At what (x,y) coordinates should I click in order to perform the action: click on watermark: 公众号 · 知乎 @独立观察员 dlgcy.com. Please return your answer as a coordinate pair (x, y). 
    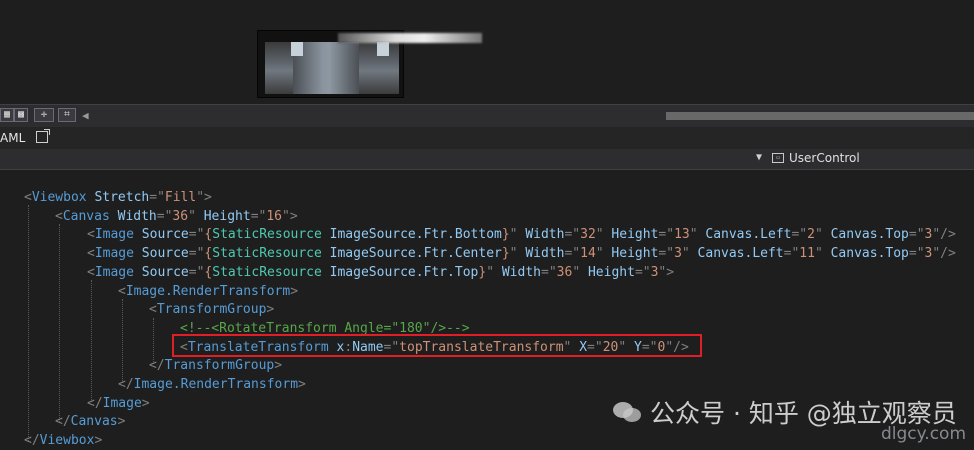
    Looking at the image, I should click on (793, 419).